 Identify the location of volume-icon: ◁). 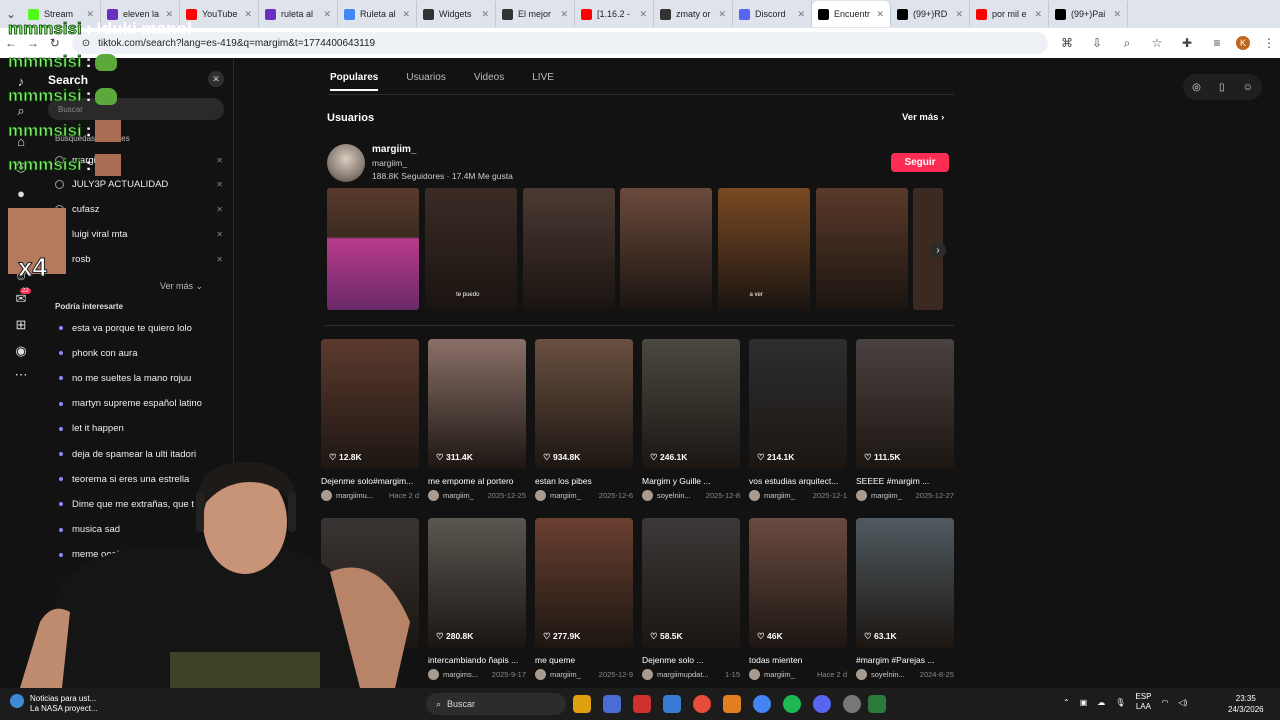
(1182, 702).